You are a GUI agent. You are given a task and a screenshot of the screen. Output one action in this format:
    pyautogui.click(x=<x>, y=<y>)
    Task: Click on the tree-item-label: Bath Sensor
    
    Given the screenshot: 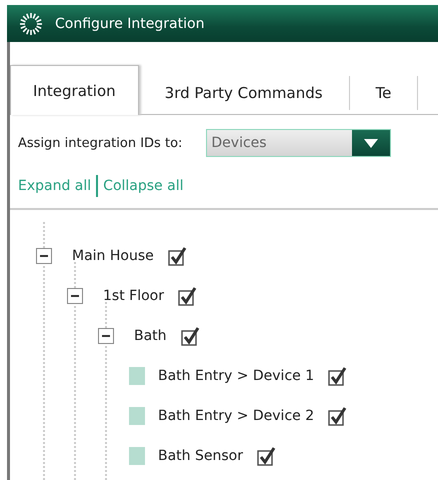 What is the action you would take?
    pyautogui.click(x=200, y=456)
    